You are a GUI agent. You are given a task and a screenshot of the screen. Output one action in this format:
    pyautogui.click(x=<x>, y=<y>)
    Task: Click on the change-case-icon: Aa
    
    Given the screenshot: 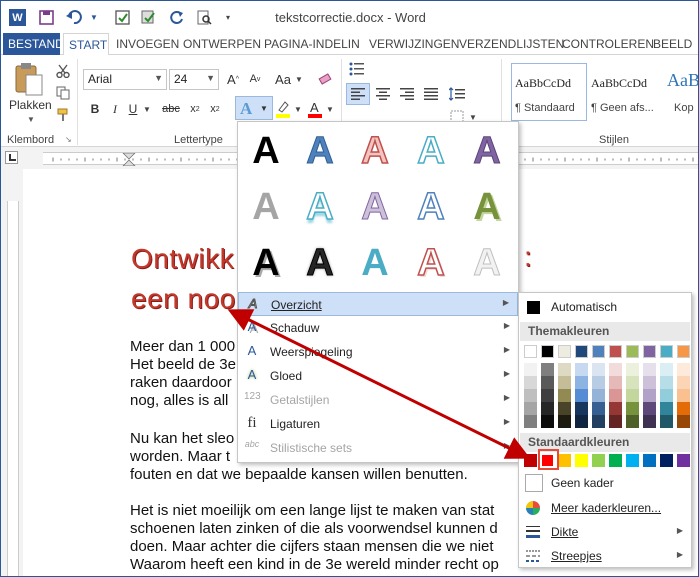 What is the action you would take?
    pyautogui.click(x=283, y=79)
    